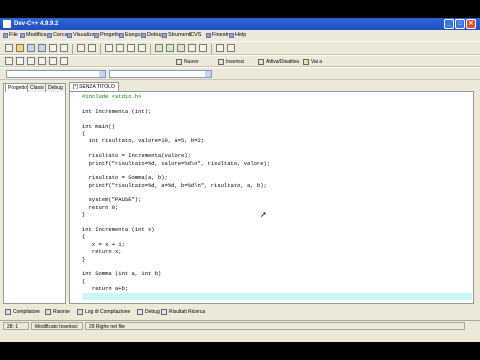 This screenshot has height=360, width=480. What do you see at coordinates (192, 48) in the screenshot?
I see `rebuild-icon` at bounding box center [192, 48].